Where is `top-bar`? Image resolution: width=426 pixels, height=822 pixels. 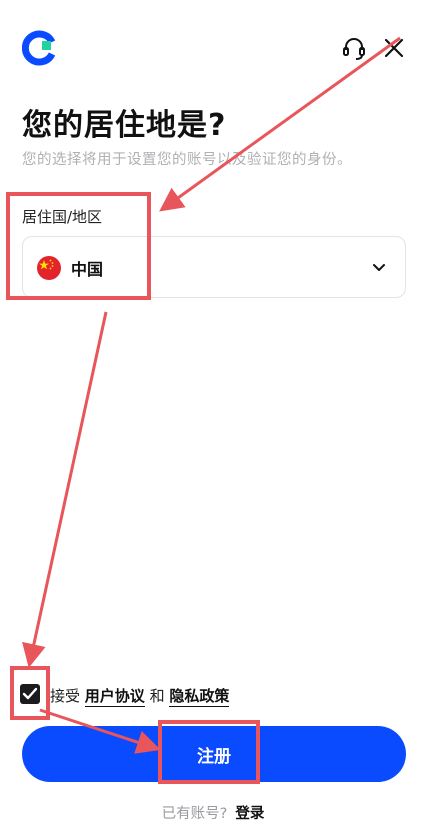 top-bar is located at coordinates (213, 48).